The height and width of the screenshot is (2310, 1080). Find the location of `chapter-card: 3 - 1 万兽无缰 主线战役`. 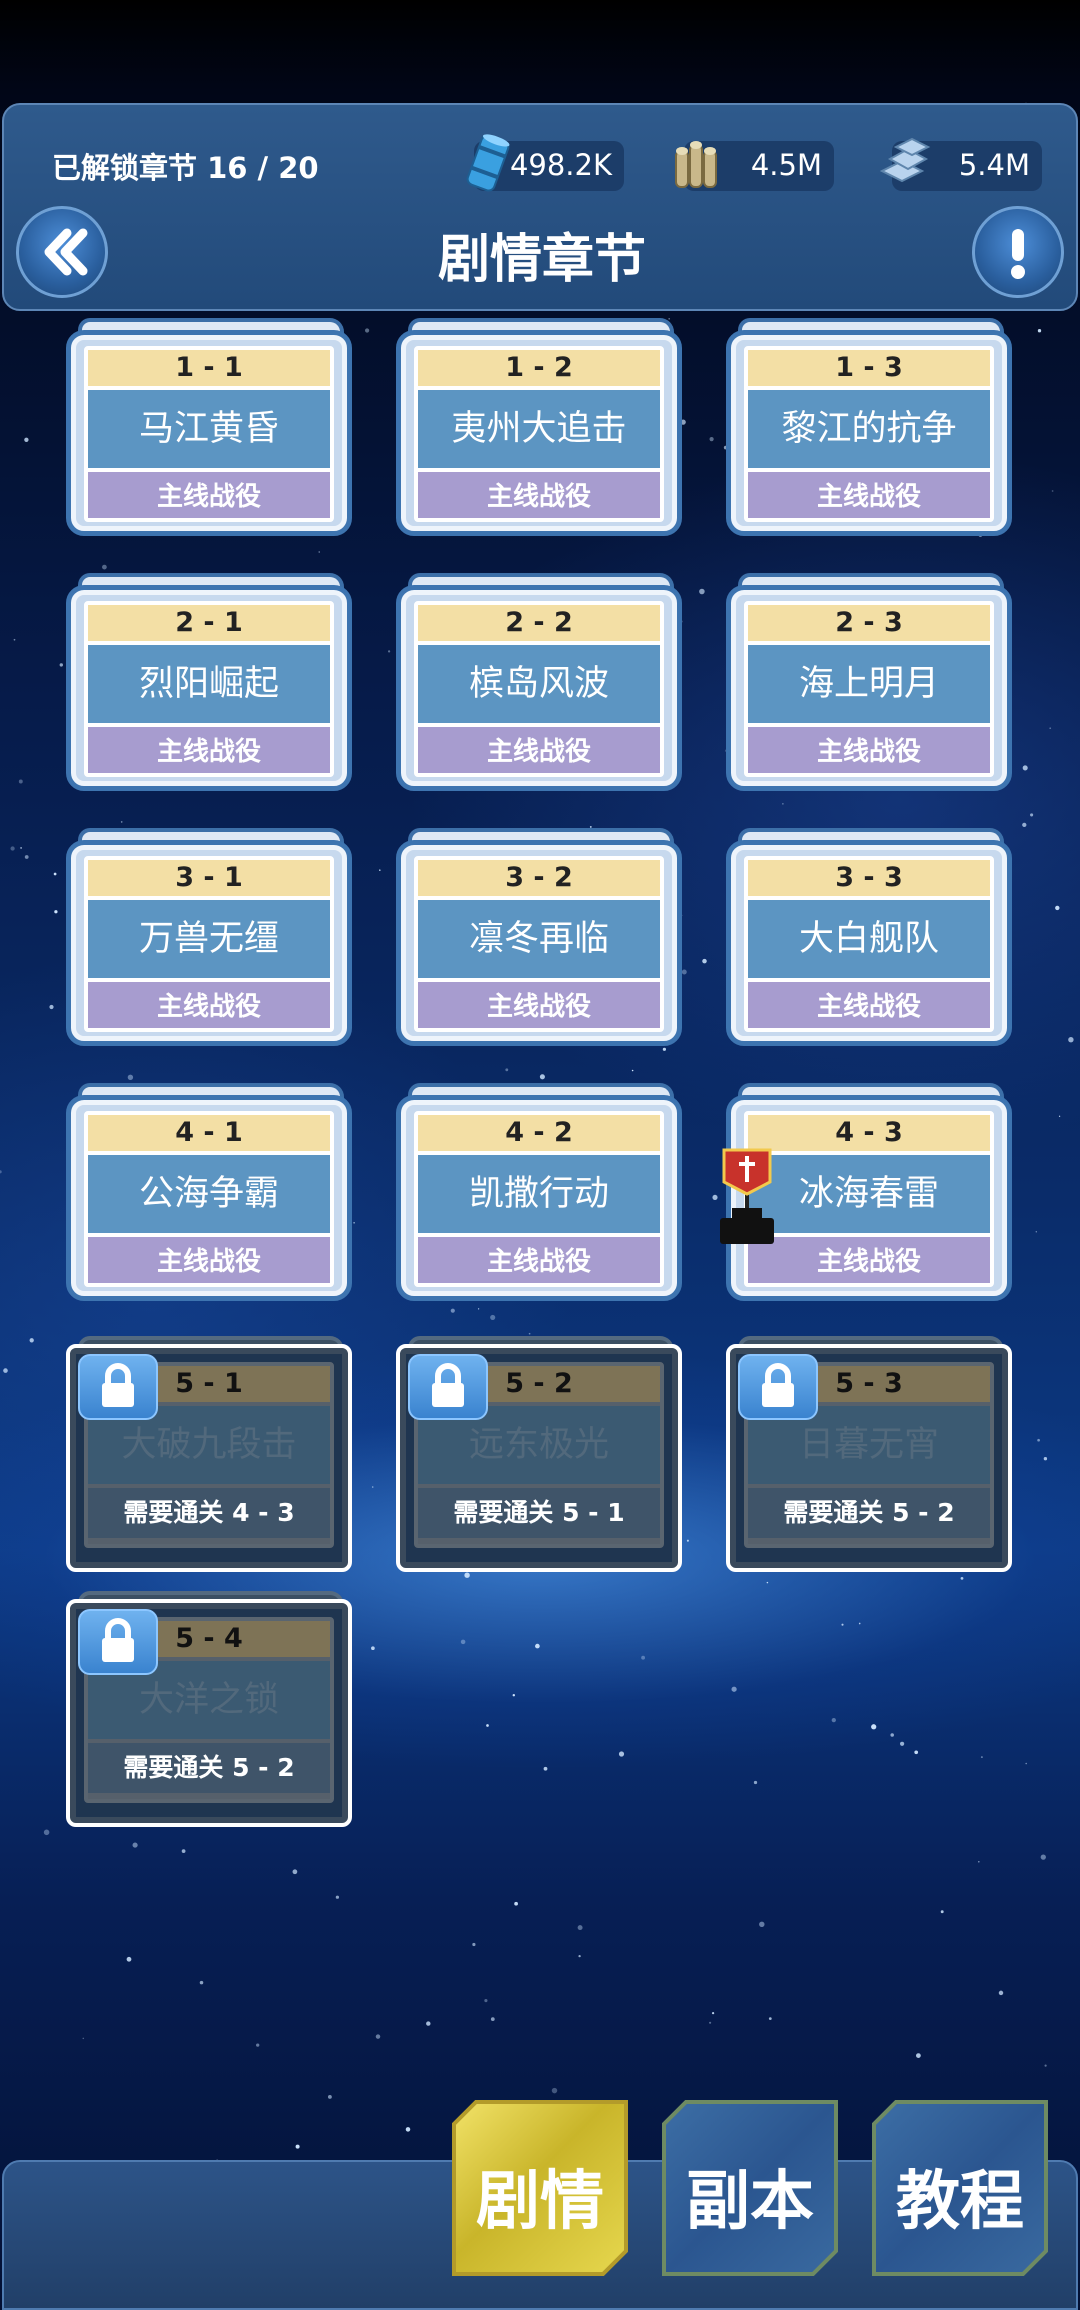

chapter-card: 3 - 1 万兽无缰 主线战役 is located at coordinates (209, 938).